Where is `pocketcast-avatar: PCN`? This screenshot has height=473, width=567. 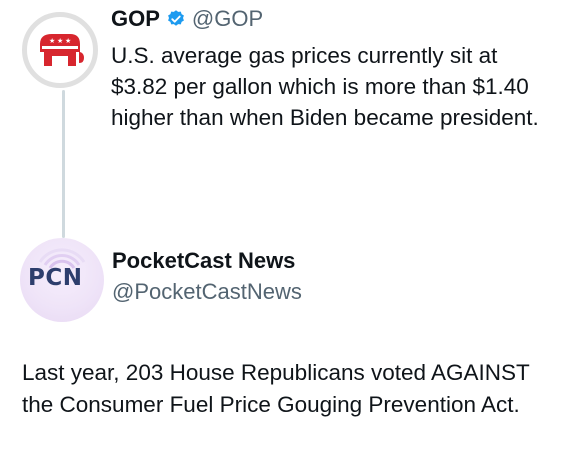 pocketcast-avatar: PCN is located at coordinates (62, 280).